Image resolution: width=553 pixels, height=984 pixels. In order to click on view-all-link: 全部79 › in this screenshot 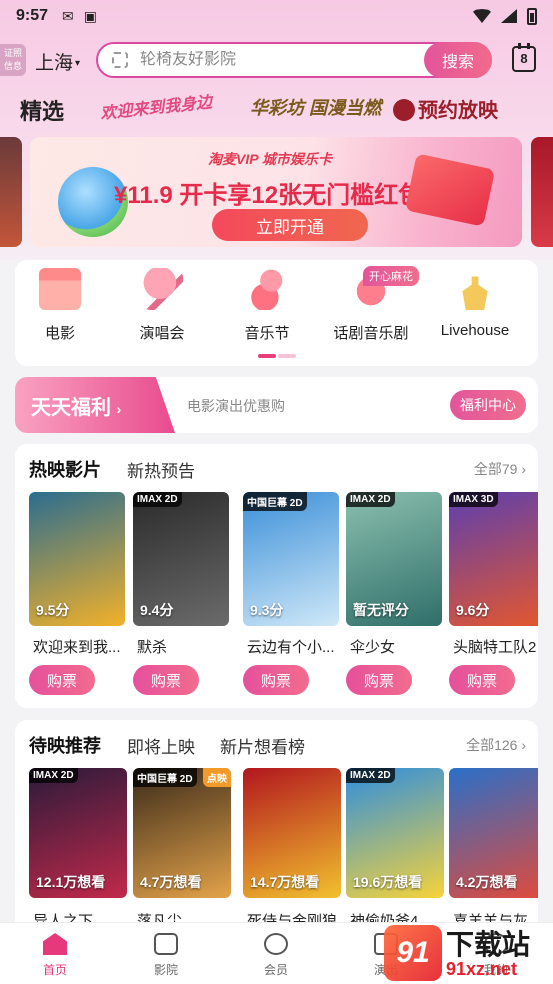, I will do `click(500, 469)`.